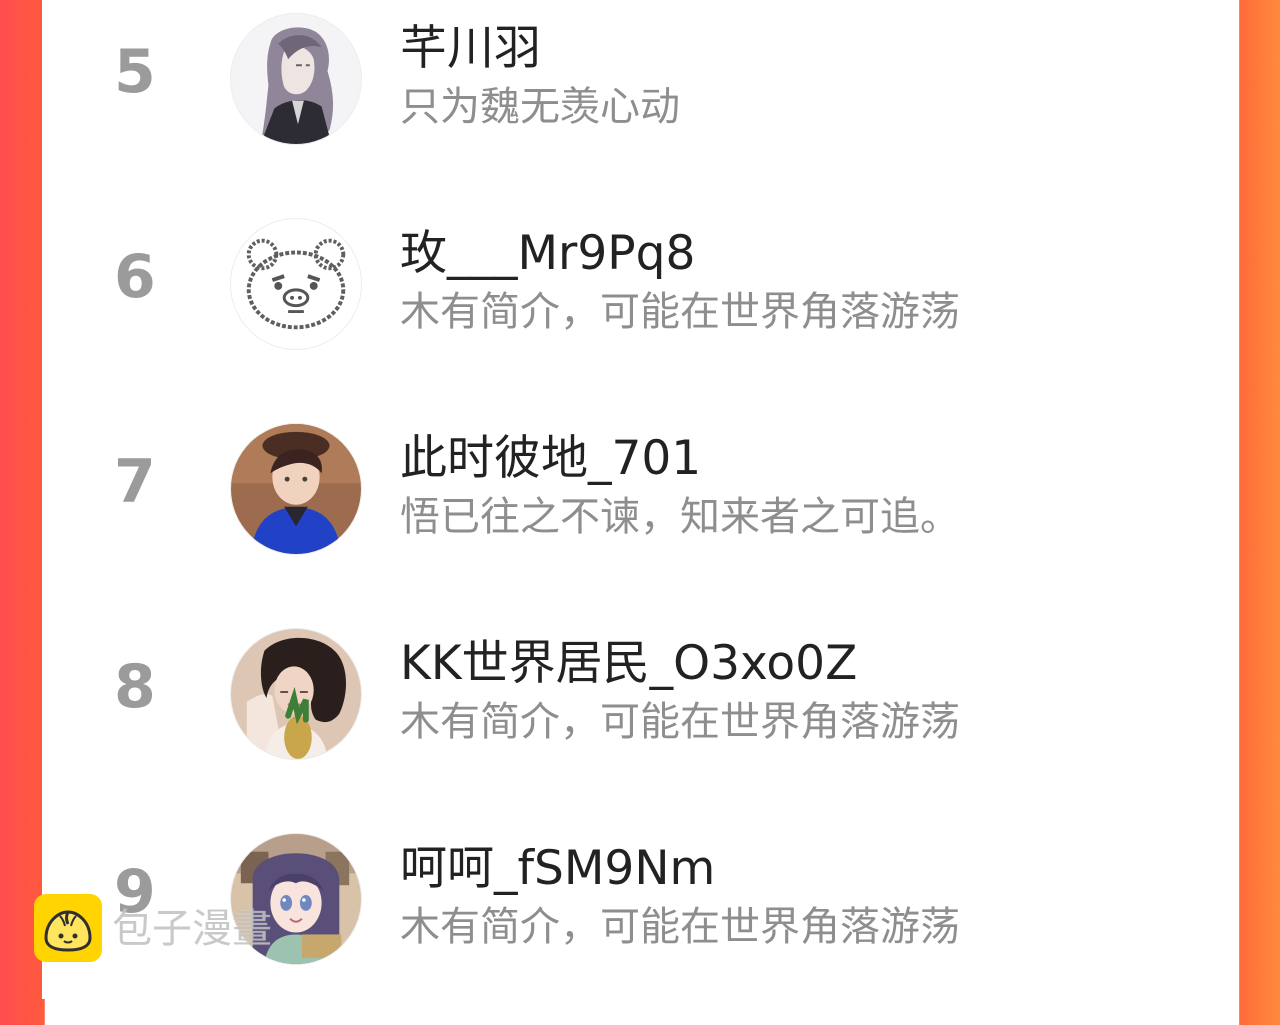  What do you see at coordinates (550, 459) in the screenshot?
I see `user-name: 此时彼地_701` at bounding box center [550, 459].